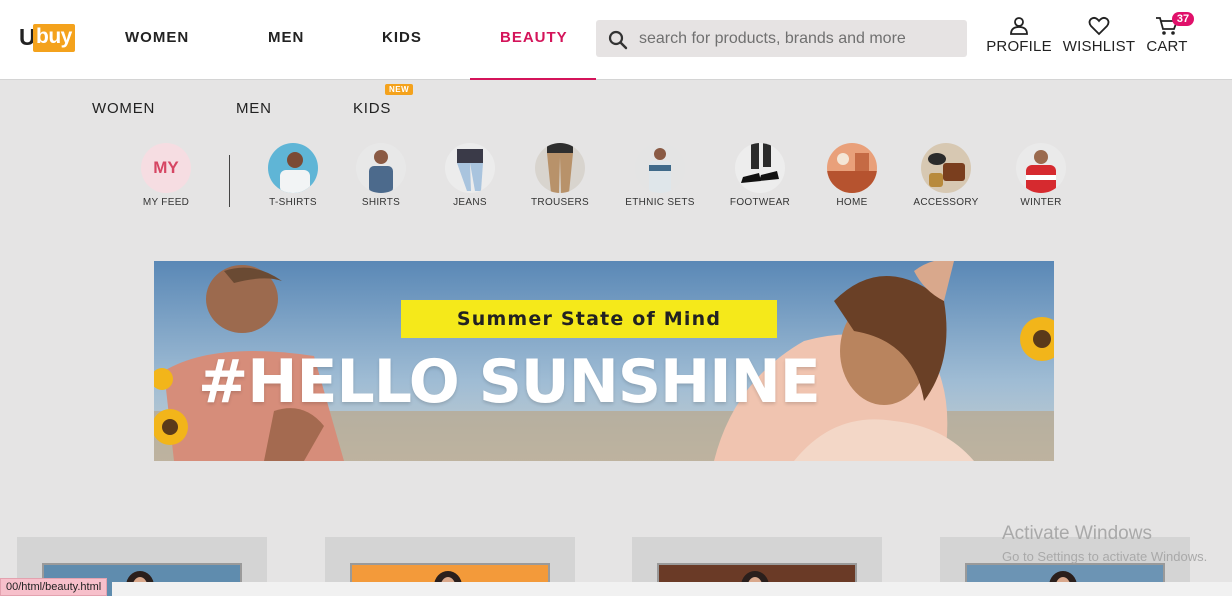 The width and height of the screenshot is (1232, 596). I want to click on category-label: WINTER, so click(1041, 202).